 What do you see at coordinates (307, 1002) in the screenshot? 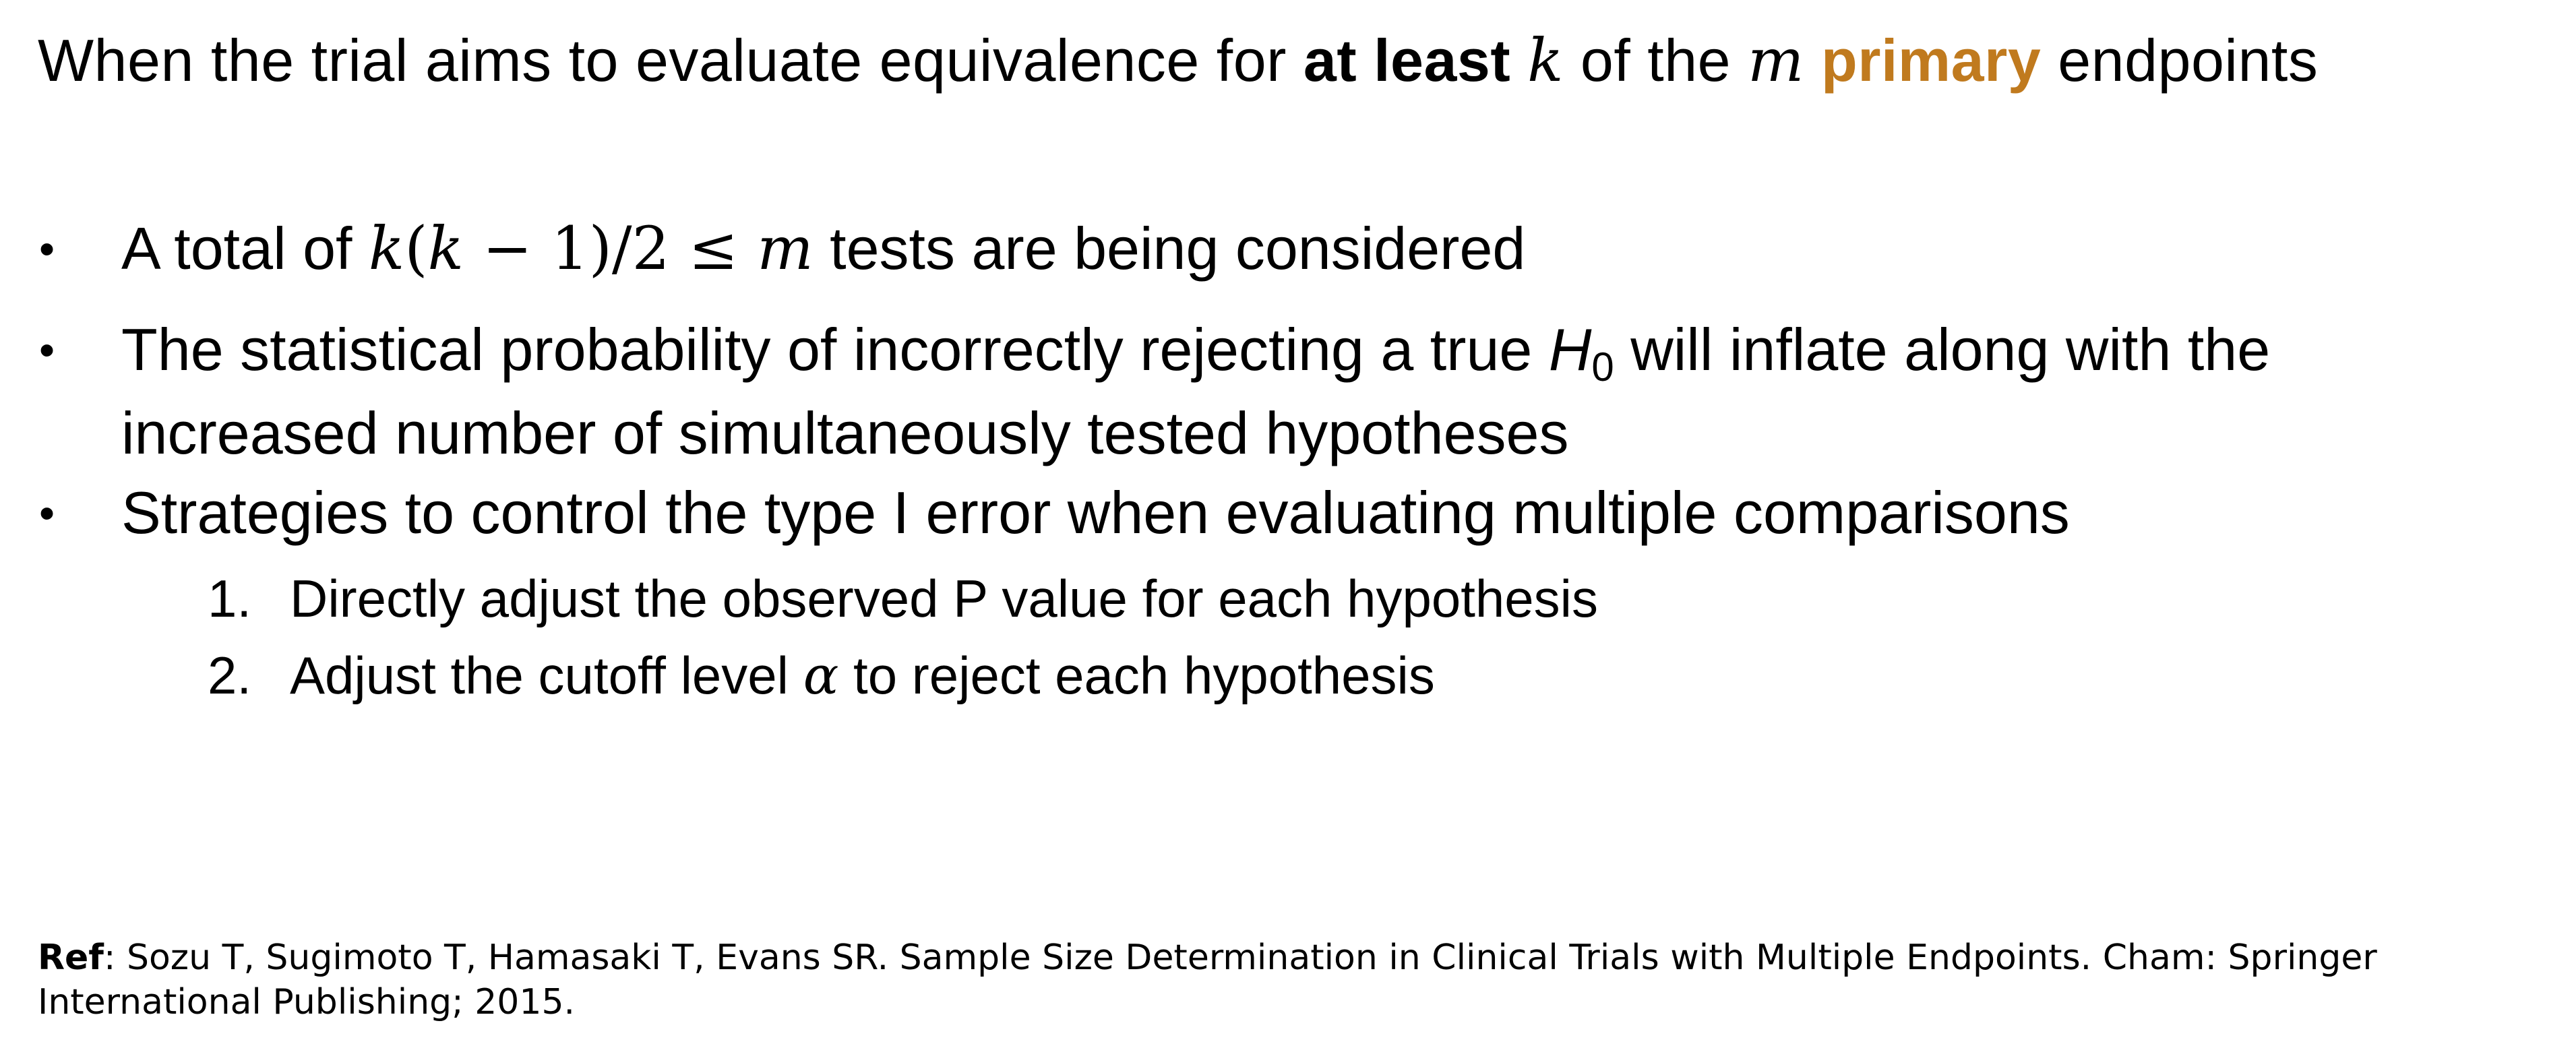
I see `reference-text-line2: International Publishing; 2015.` at bounding box center [307, 1002].